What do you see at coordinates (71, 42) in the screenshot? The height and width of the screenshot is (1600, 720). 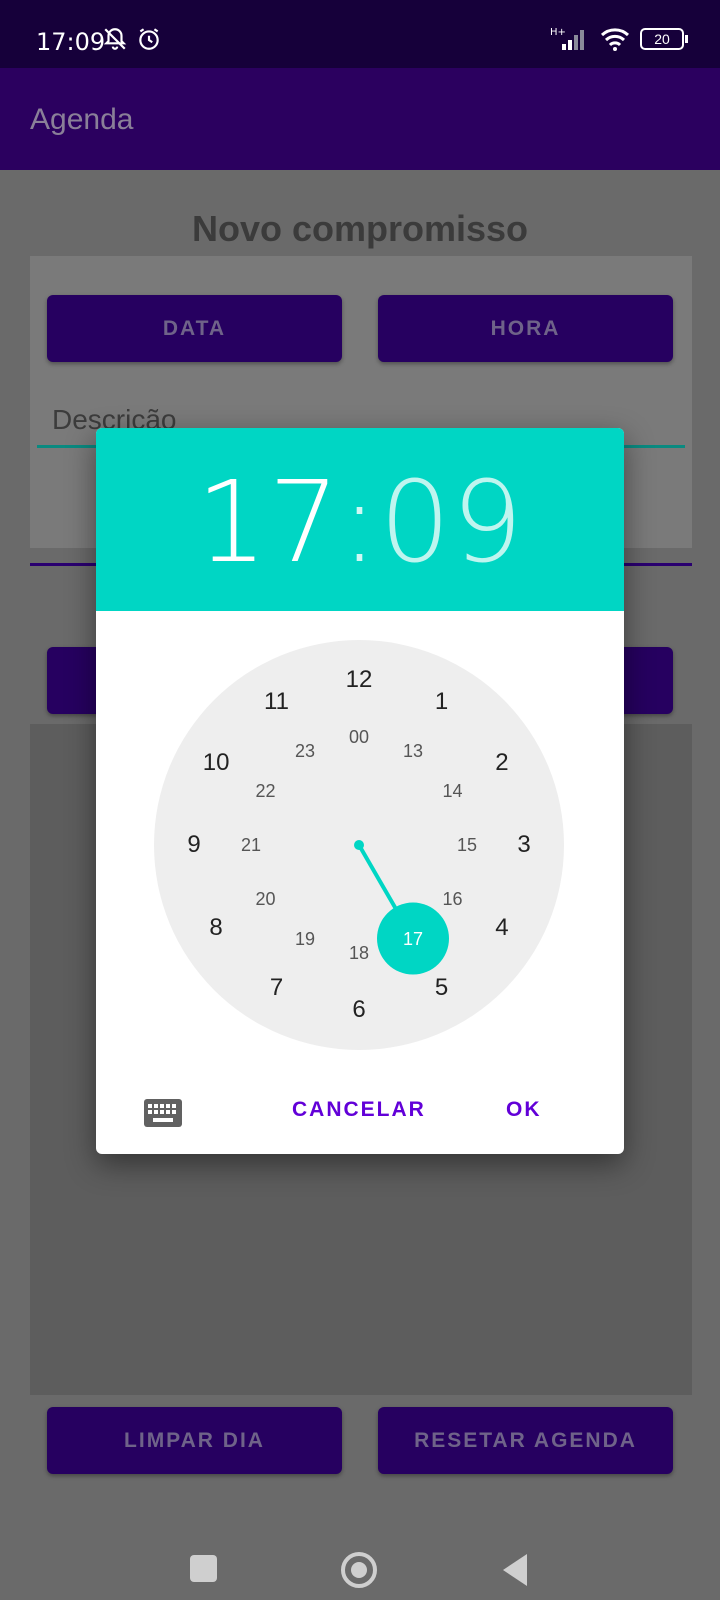 I see `status-time: 17:09` at bounding box center [71, 42].